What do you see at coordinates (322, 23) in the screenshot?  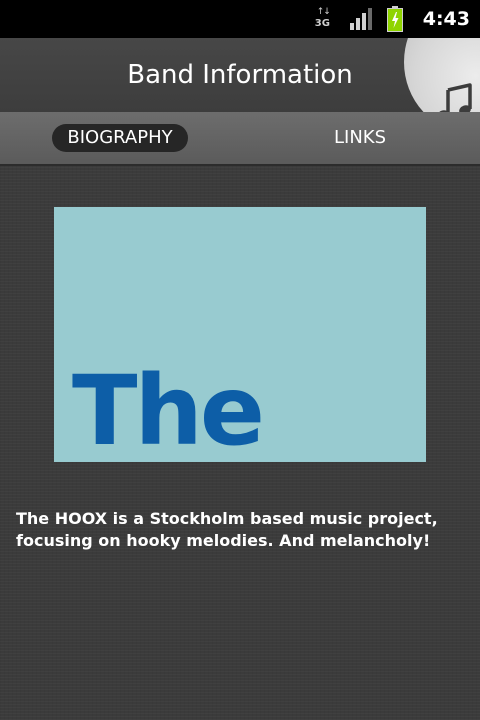 I see `network-type: 3G` at bounding box center [322, 23].